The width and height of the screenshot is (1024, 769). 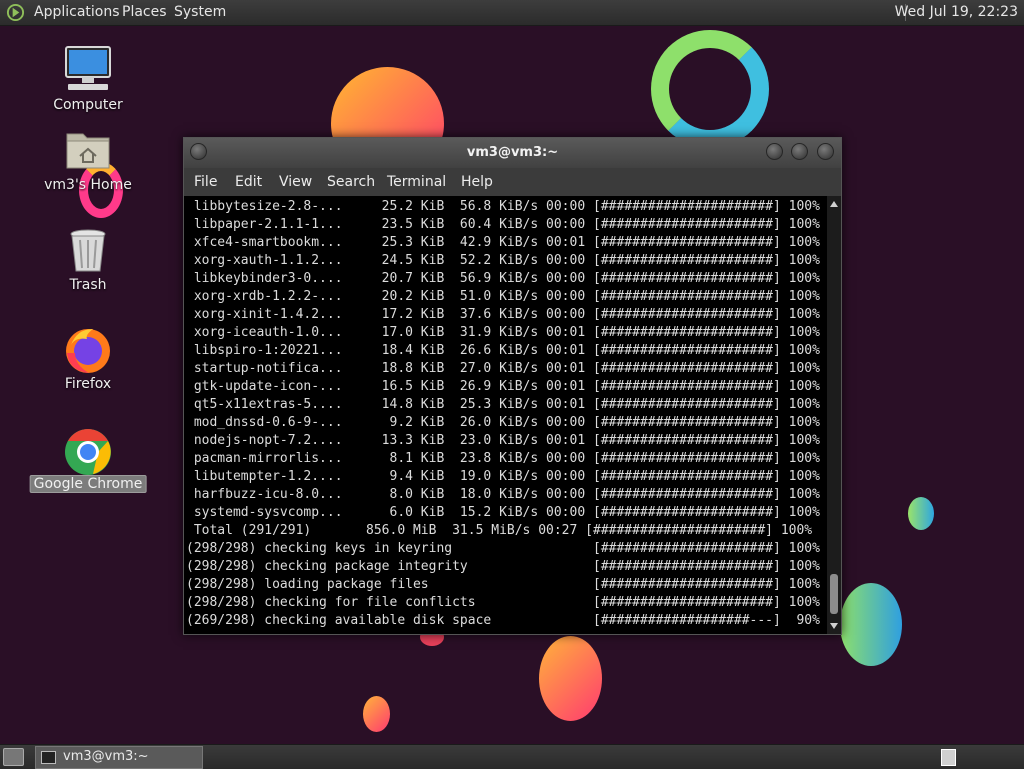 What do you see at coordinates (774, 151) in the screenshot?
I see `minimize-button` at bounding box center [774, 151].